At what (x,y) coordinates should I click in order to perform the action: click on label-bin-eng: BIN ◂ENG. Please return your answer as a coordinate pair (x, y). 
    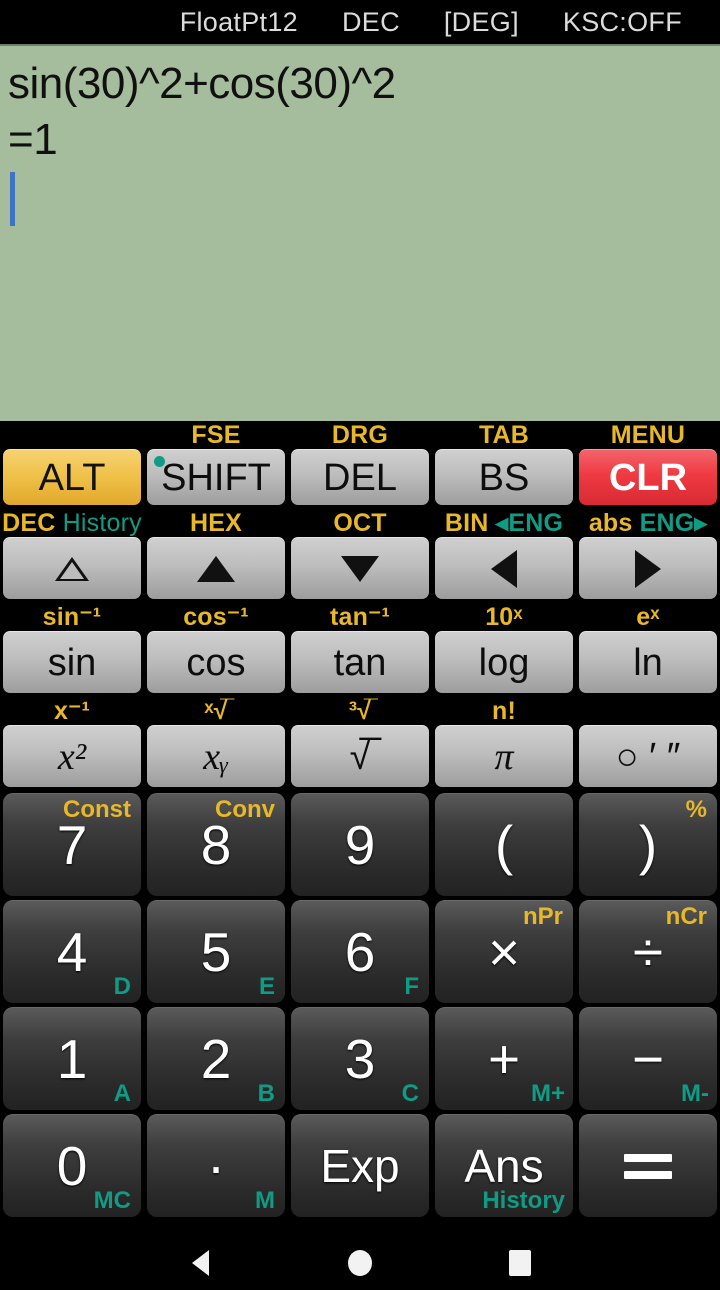
    Looking at the image, I should click on (504, 522).